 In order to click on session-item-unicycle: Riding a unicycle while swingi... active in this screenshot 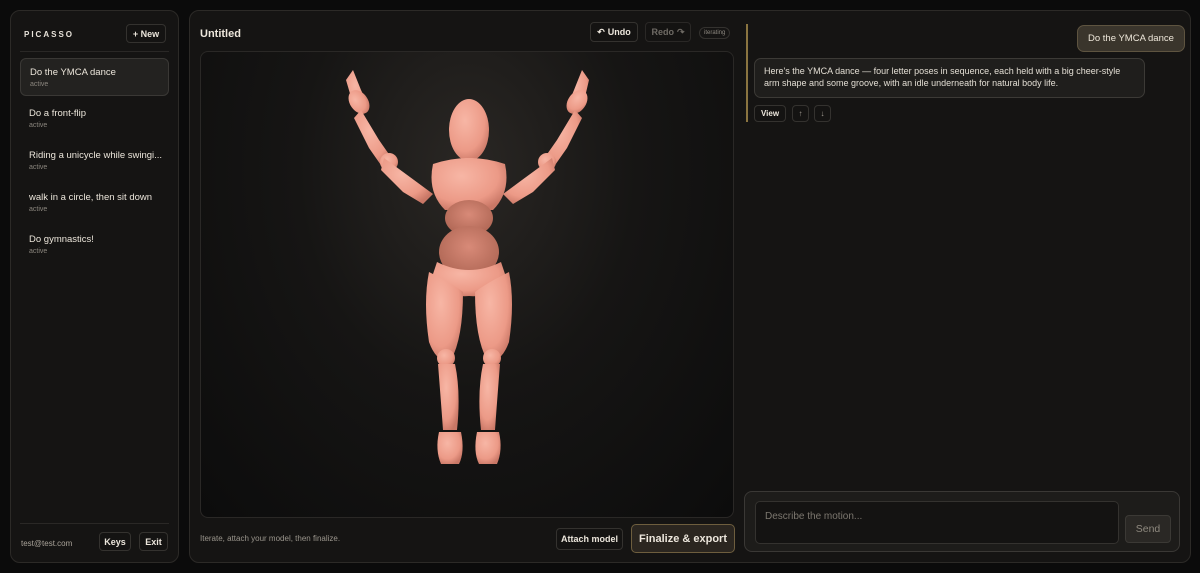, I will do `click(94, 161)`.